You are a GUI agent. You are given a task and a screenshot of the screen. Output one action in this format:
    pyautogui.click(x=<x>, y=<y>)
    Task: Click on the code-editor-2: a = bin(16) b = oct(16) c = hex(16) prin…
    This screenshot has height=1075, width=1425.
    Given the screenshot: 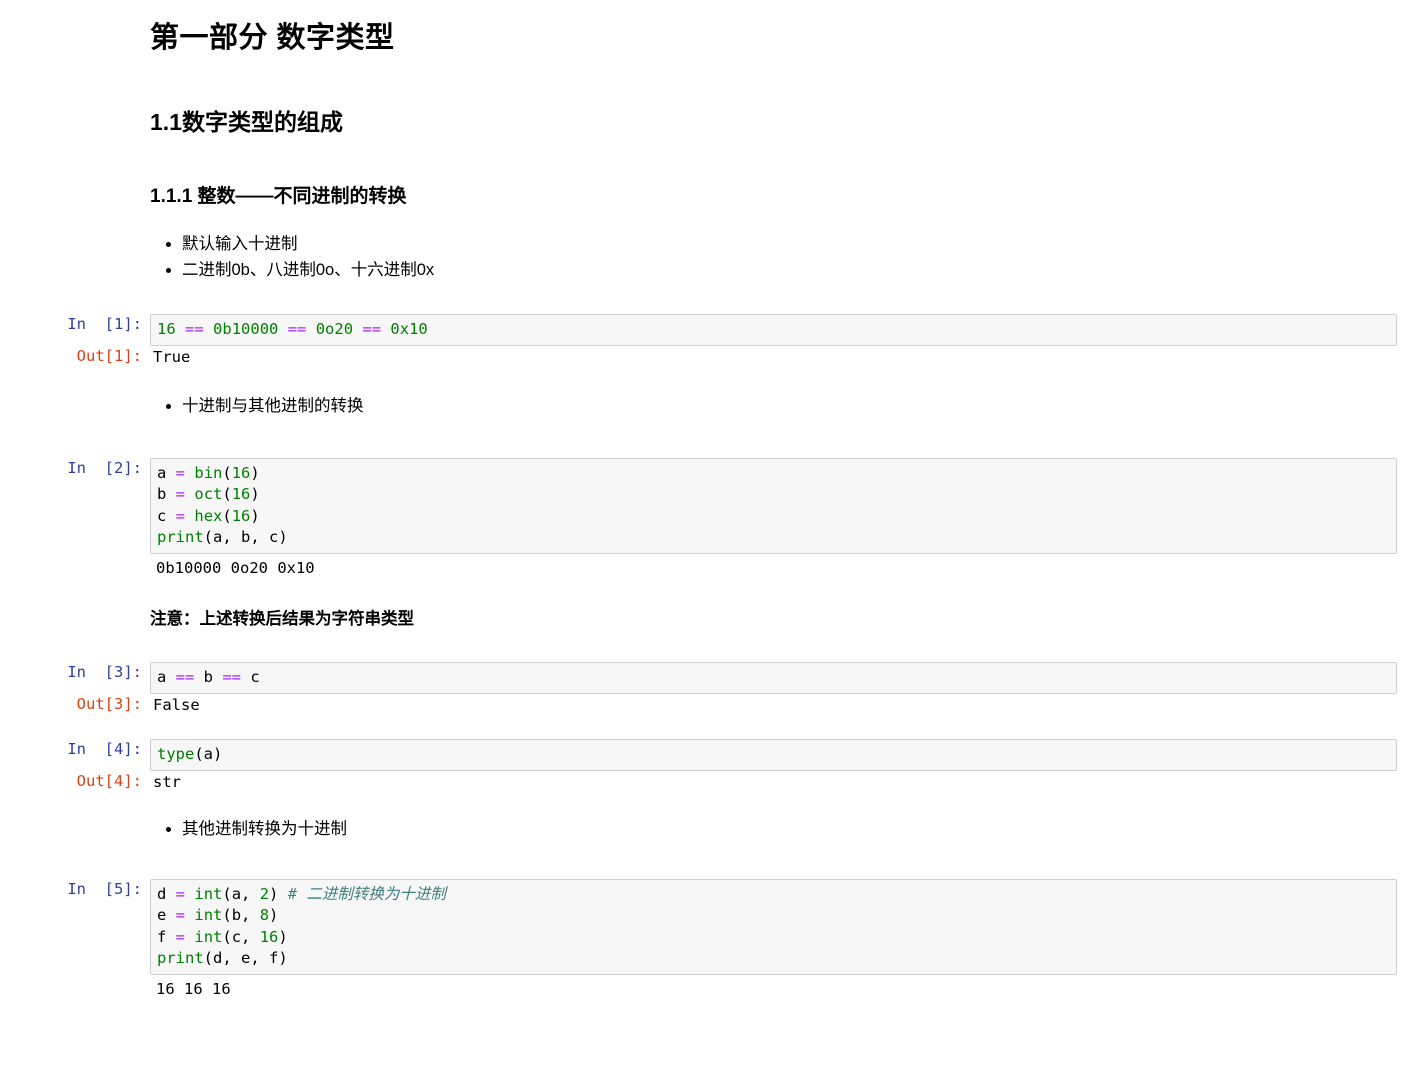 What is the action you would take?
    pyautogui.click(x=773, y=505)
    